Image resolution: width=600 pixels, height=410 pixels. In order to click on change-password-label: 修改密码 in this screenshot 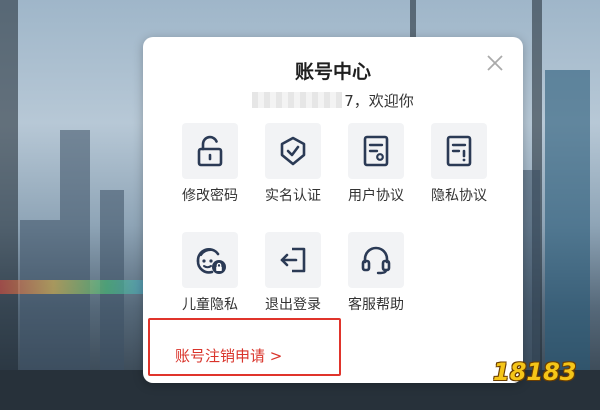, I will do `click(210, 196)`.